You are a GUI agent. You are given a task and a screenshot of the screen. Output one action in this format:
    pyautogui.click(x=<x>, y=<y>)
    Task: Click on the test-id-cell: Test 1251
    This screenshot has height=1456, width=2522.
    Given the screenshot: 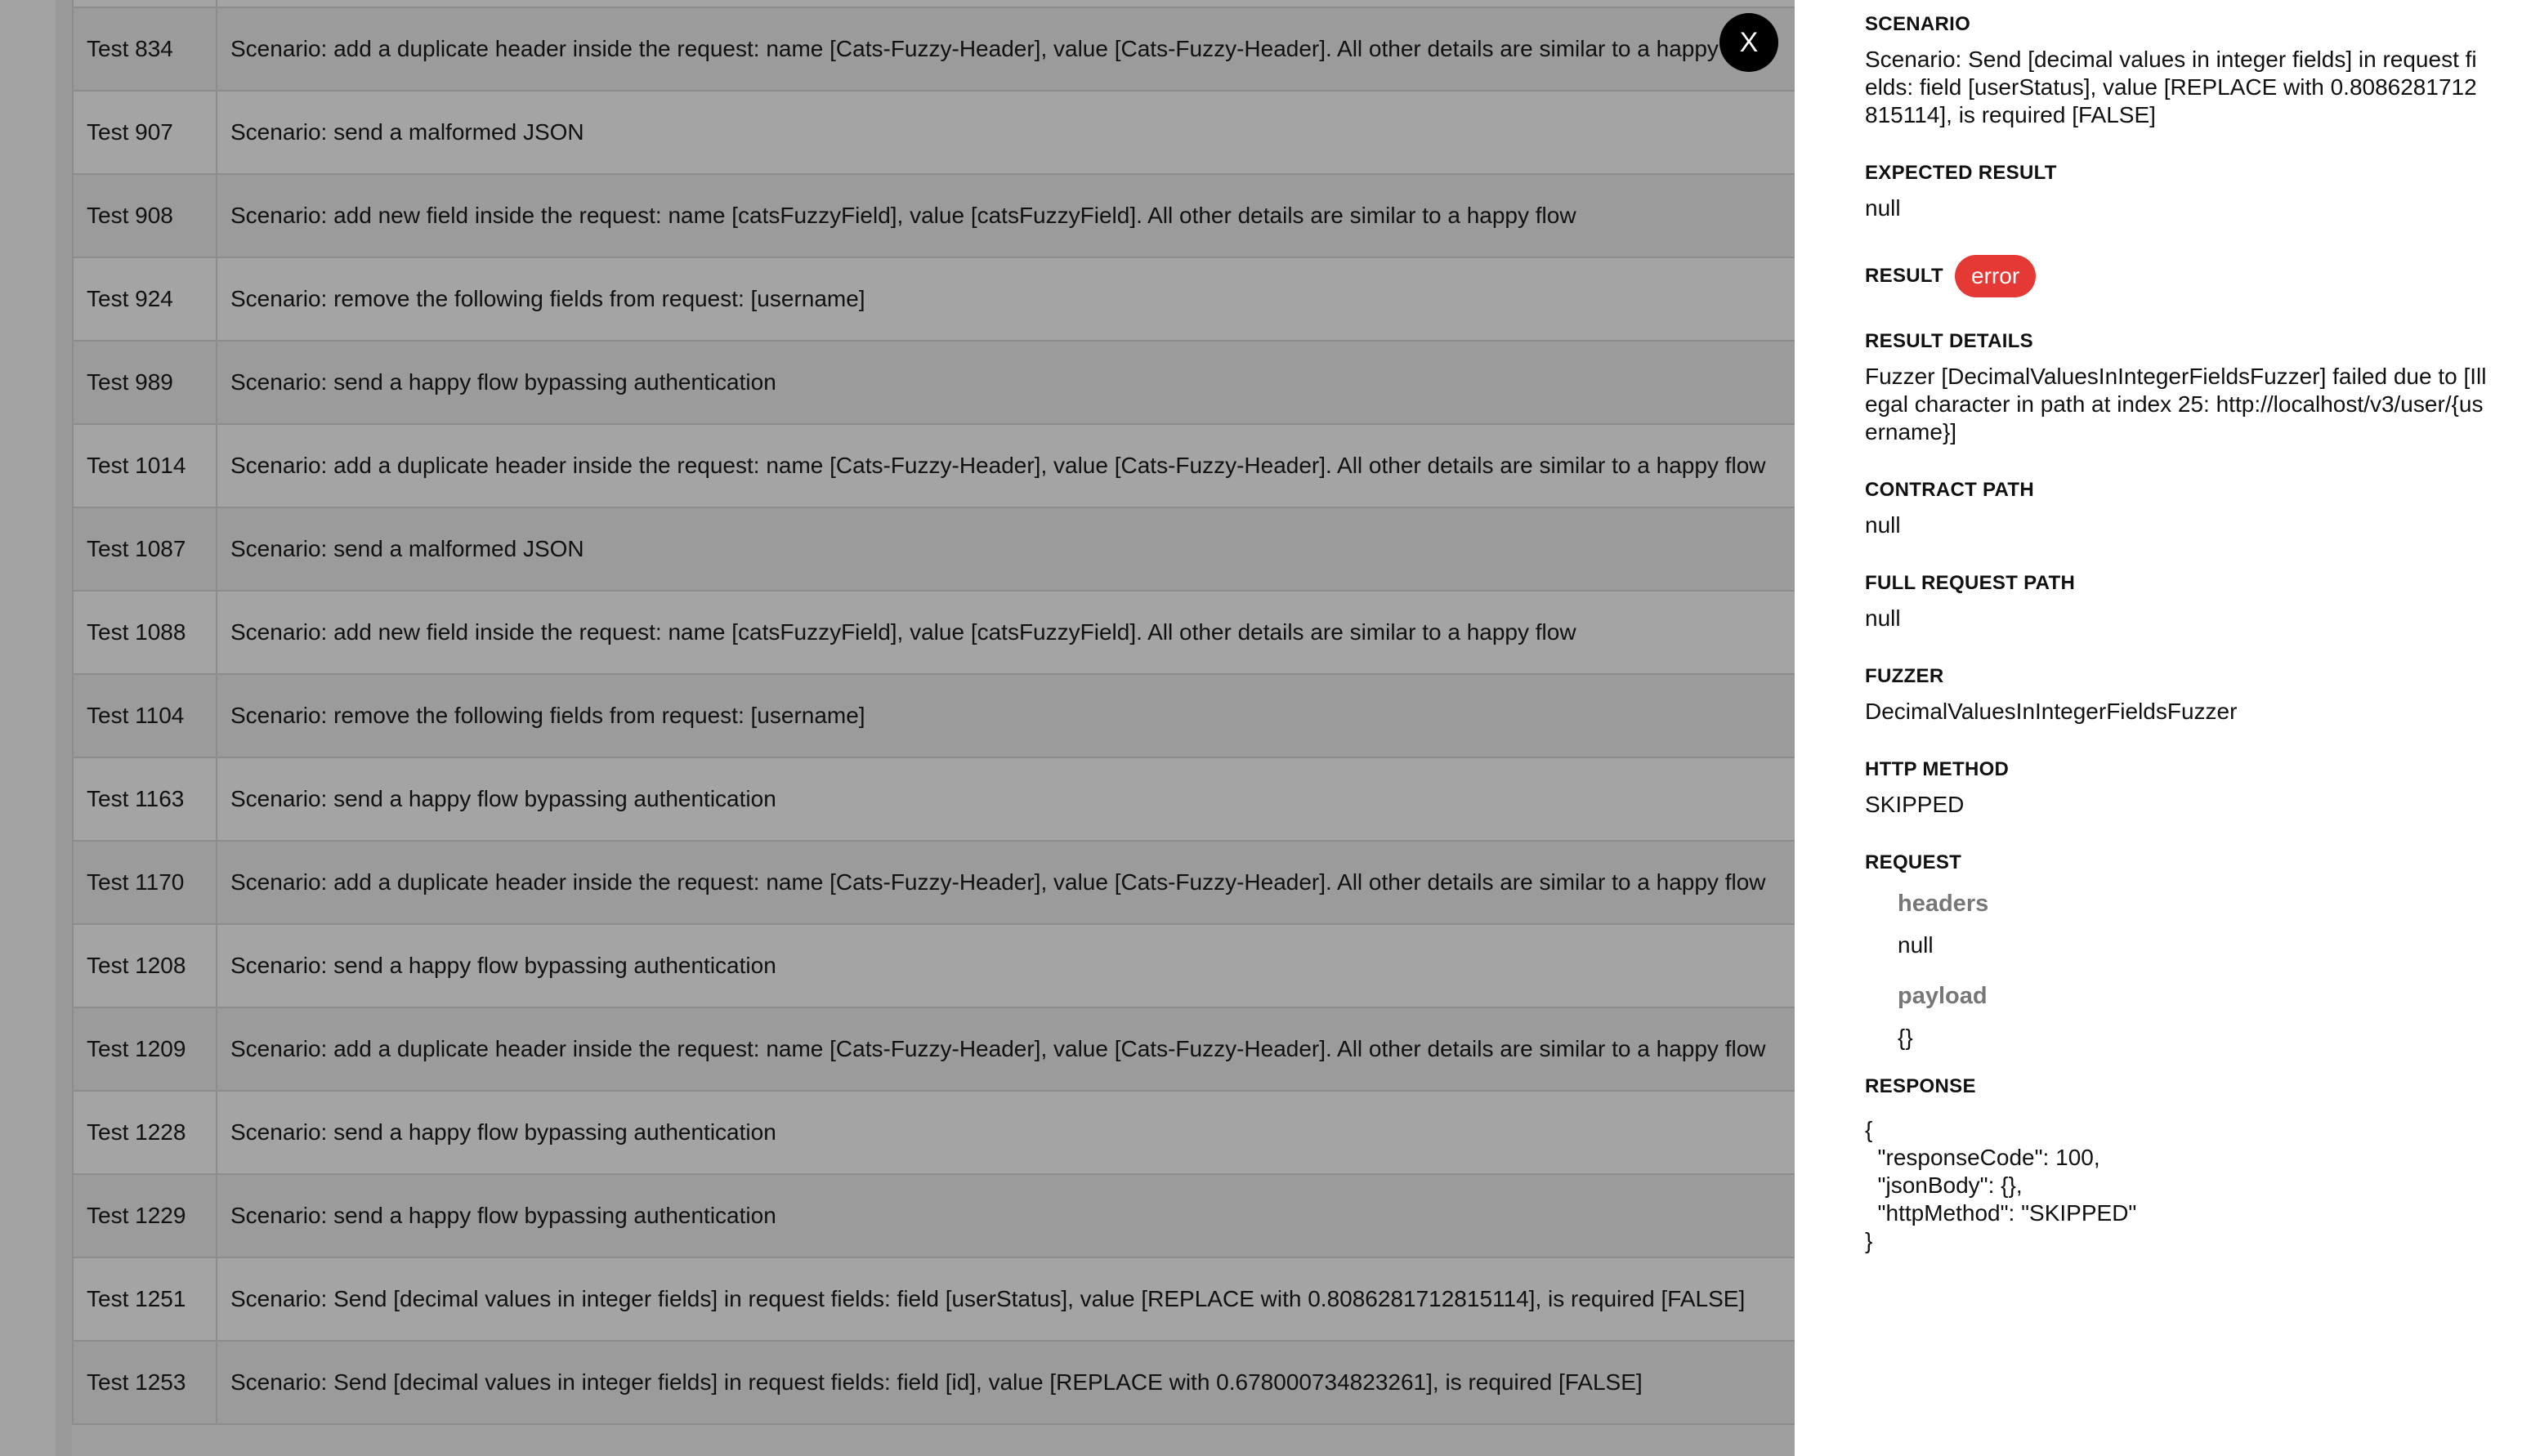 What is the action you would take?
    pyautogui.click(x=144, y=1299)
    